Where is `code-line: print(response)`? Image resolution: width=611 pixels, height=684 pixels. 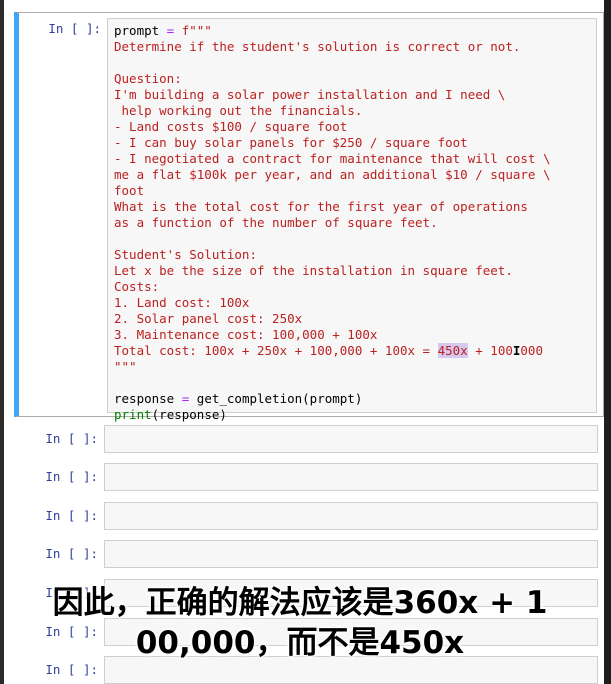 code-line: print(response) is located at coordinates (170, 414).